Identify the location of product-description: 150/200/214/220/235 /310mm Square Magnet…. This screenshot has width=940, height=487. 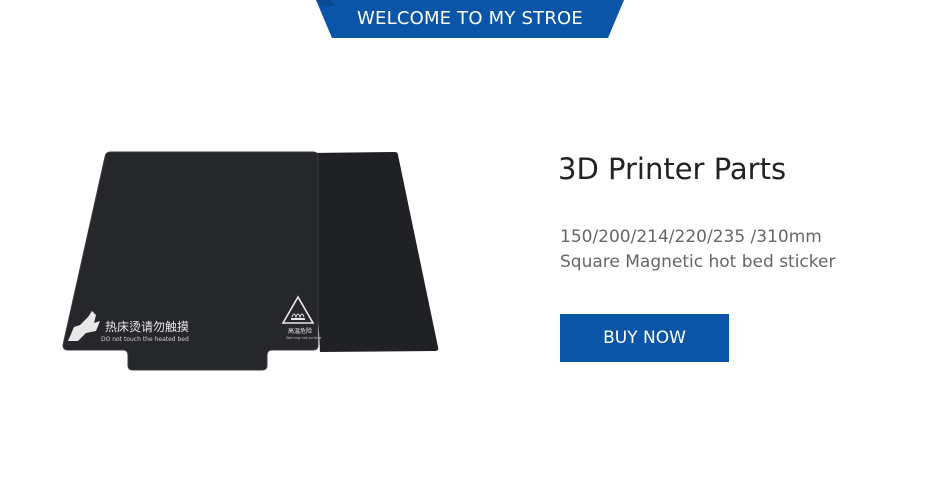
(740, 250).